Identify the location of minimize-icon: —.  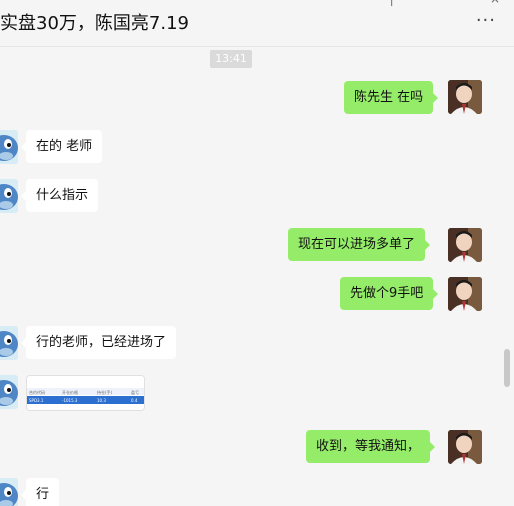
(464, 3).